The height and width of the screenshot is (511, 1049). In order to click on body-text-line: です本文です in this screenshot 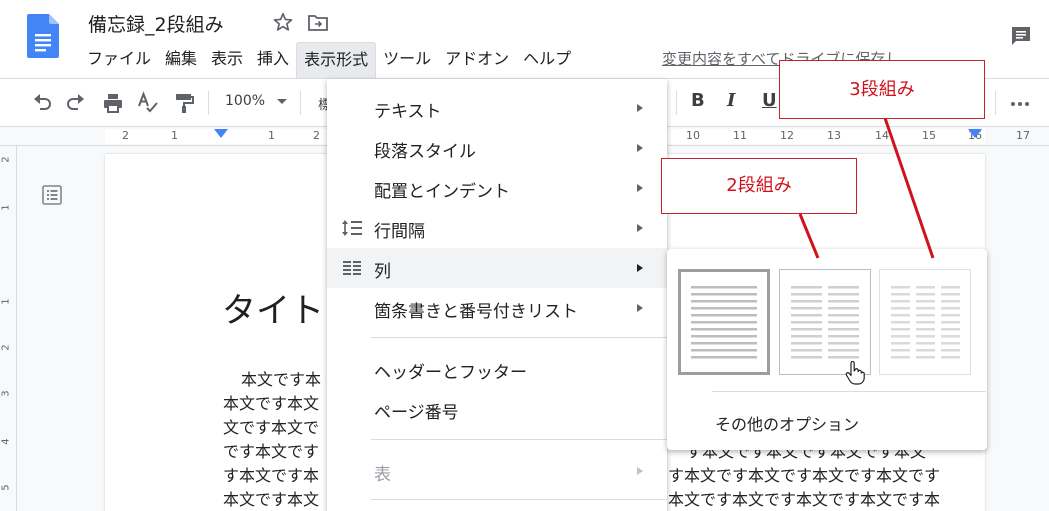, I will do `click(275, 450)`.